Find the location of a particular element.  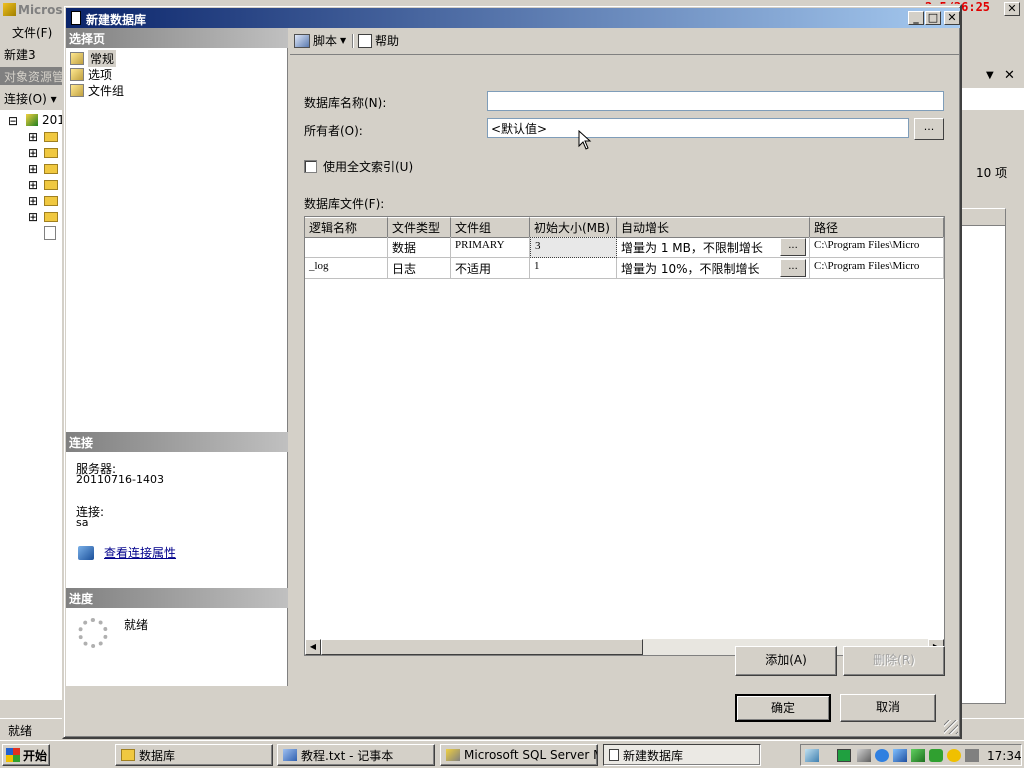

add-button: 添加(A) is located at coordinates (786, 661).